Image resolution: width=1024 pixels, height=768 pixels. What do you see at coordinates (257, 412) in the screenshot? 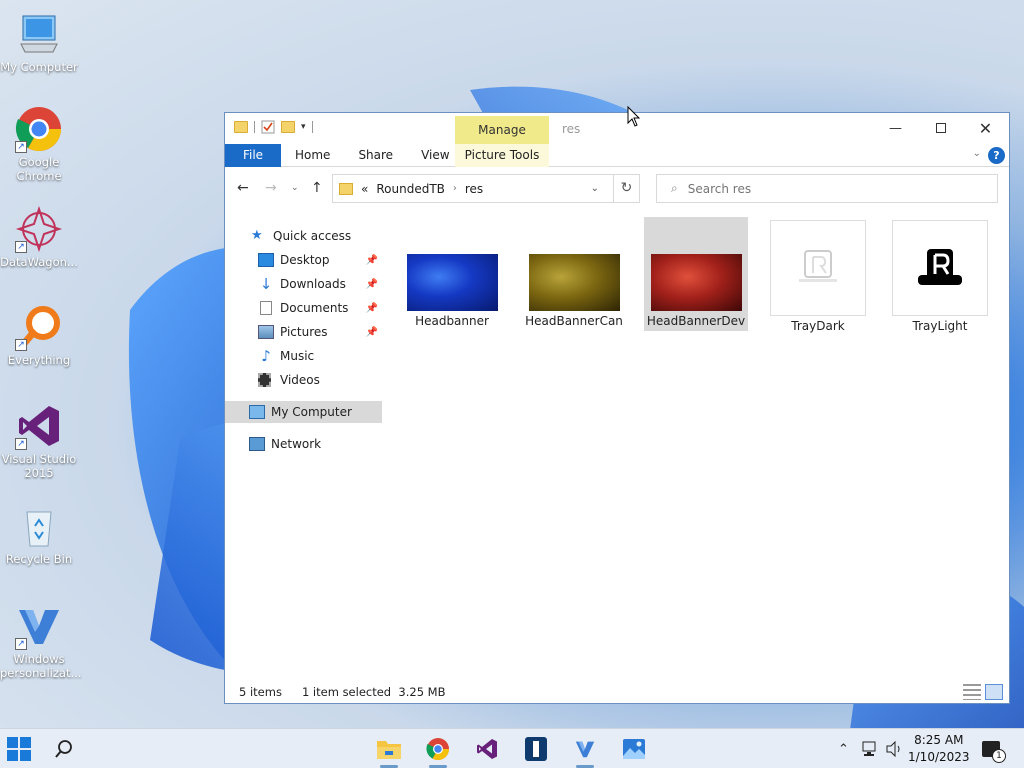
I see `monitor-icon` at bounding box center [257, 412].